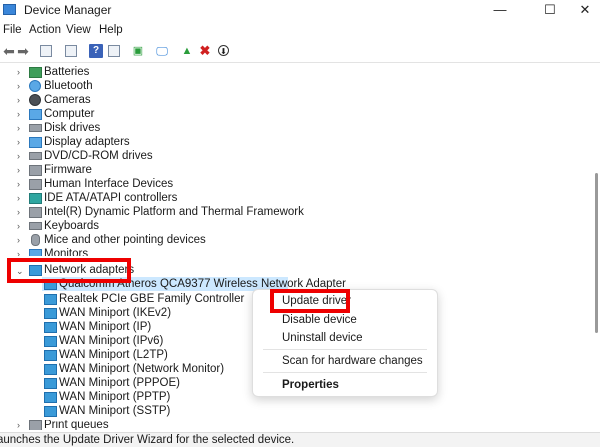  Describe the element at coordinates (67, 100) in the screenshot. I see `tree-item-label: Cameras` at that location.